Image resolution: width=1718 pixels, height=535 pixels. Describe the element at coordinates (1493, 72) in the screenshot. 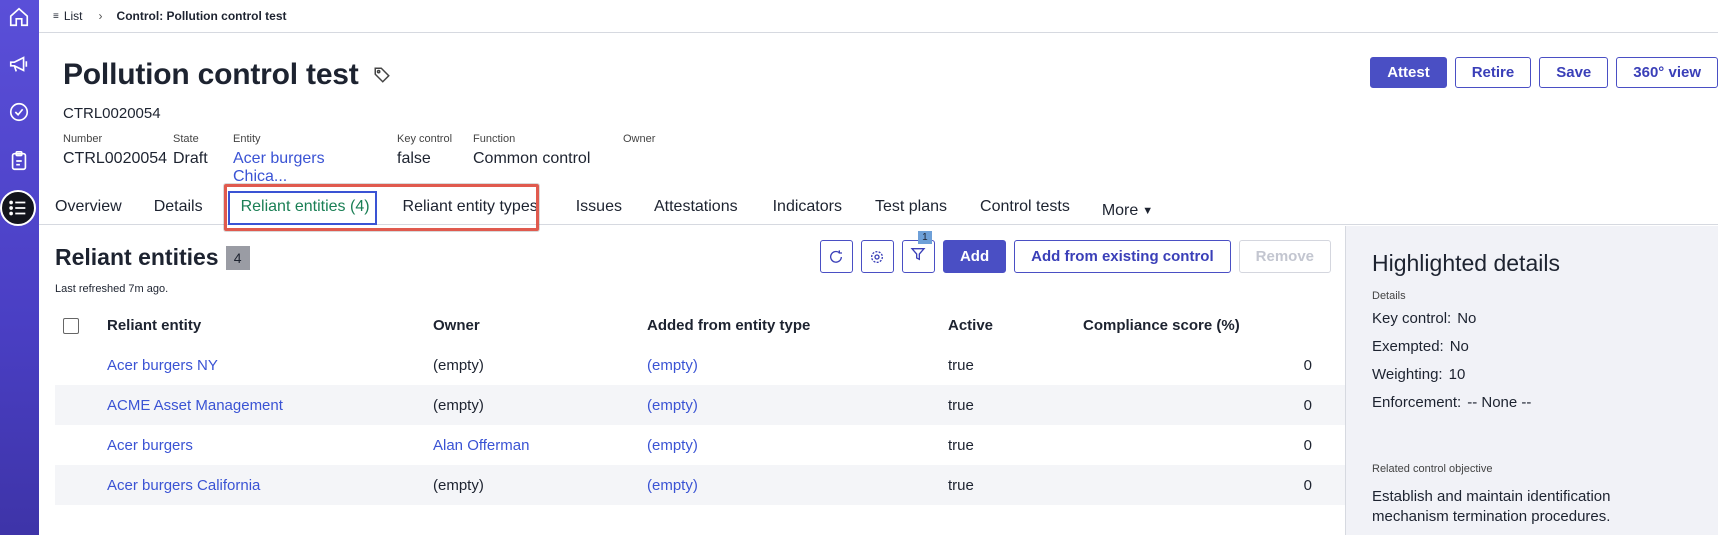

I see `retire-button: Retire` at that location.